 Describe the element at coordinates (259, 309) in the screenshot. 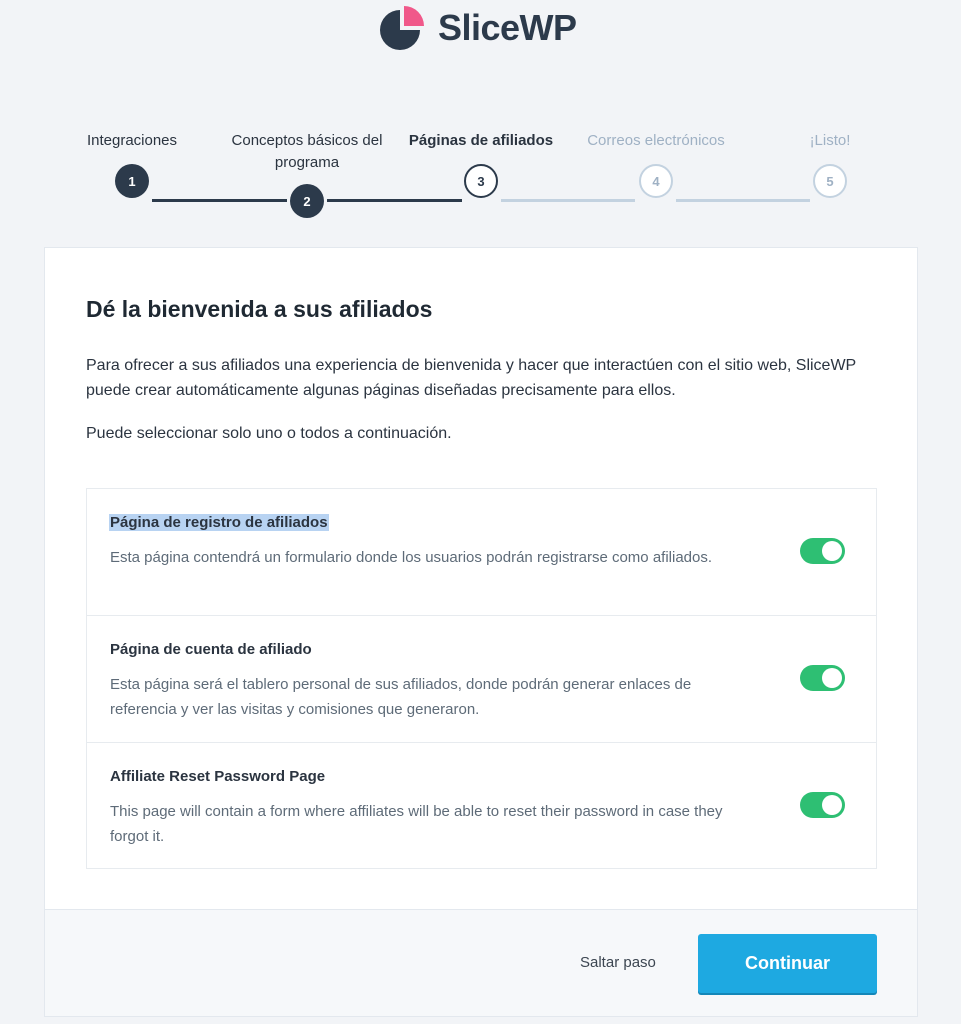

I see `page-title: Dé la bienvenida a sus afiliados` at that location.